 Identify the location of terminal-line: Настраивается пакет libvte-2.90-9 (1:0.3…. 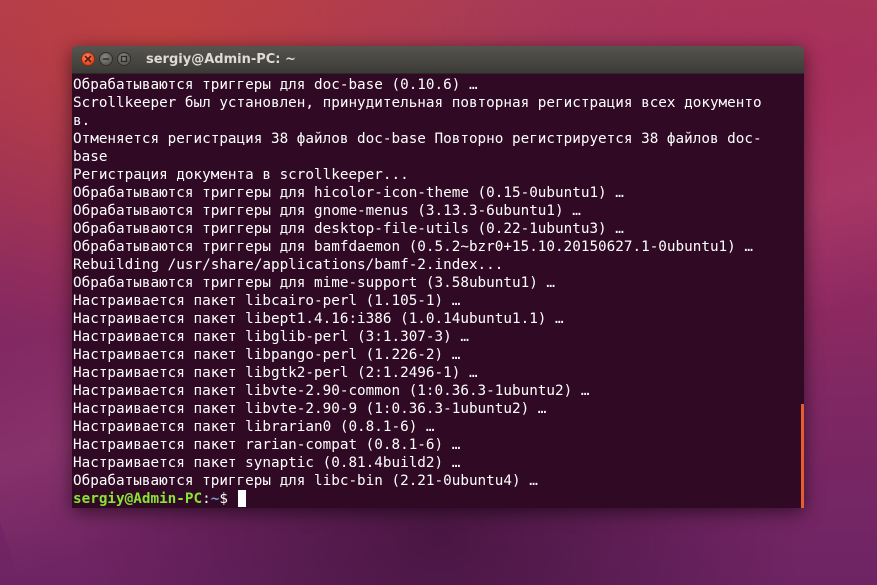
(310, 409).